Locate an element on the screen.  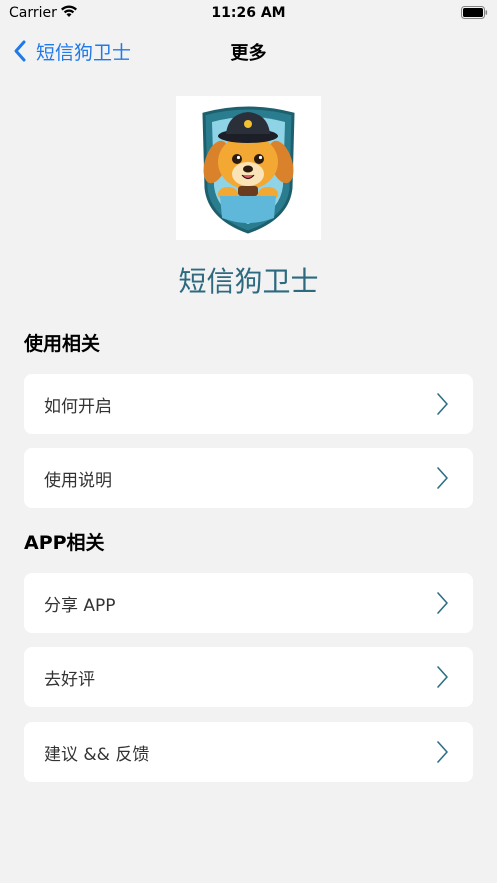
navigation-bar: 短信狗卫士 更多 is located at coordinates (248, 52).